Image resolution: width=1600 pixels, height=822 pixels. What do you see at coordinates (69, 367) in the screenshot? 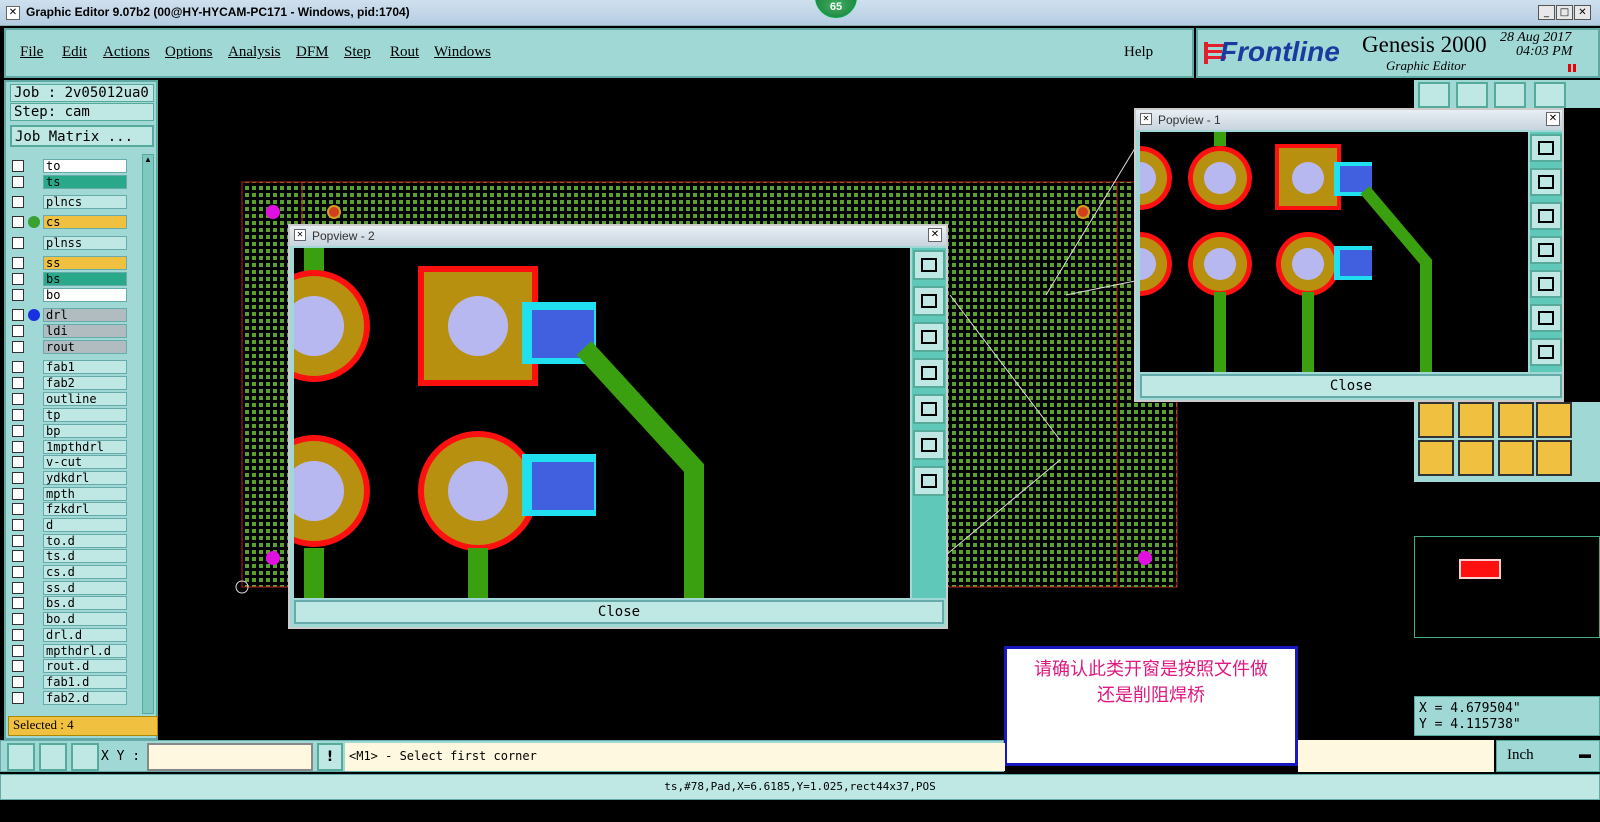
I see `layer-row-fab1: fab1` at bounding box center [69, 367].